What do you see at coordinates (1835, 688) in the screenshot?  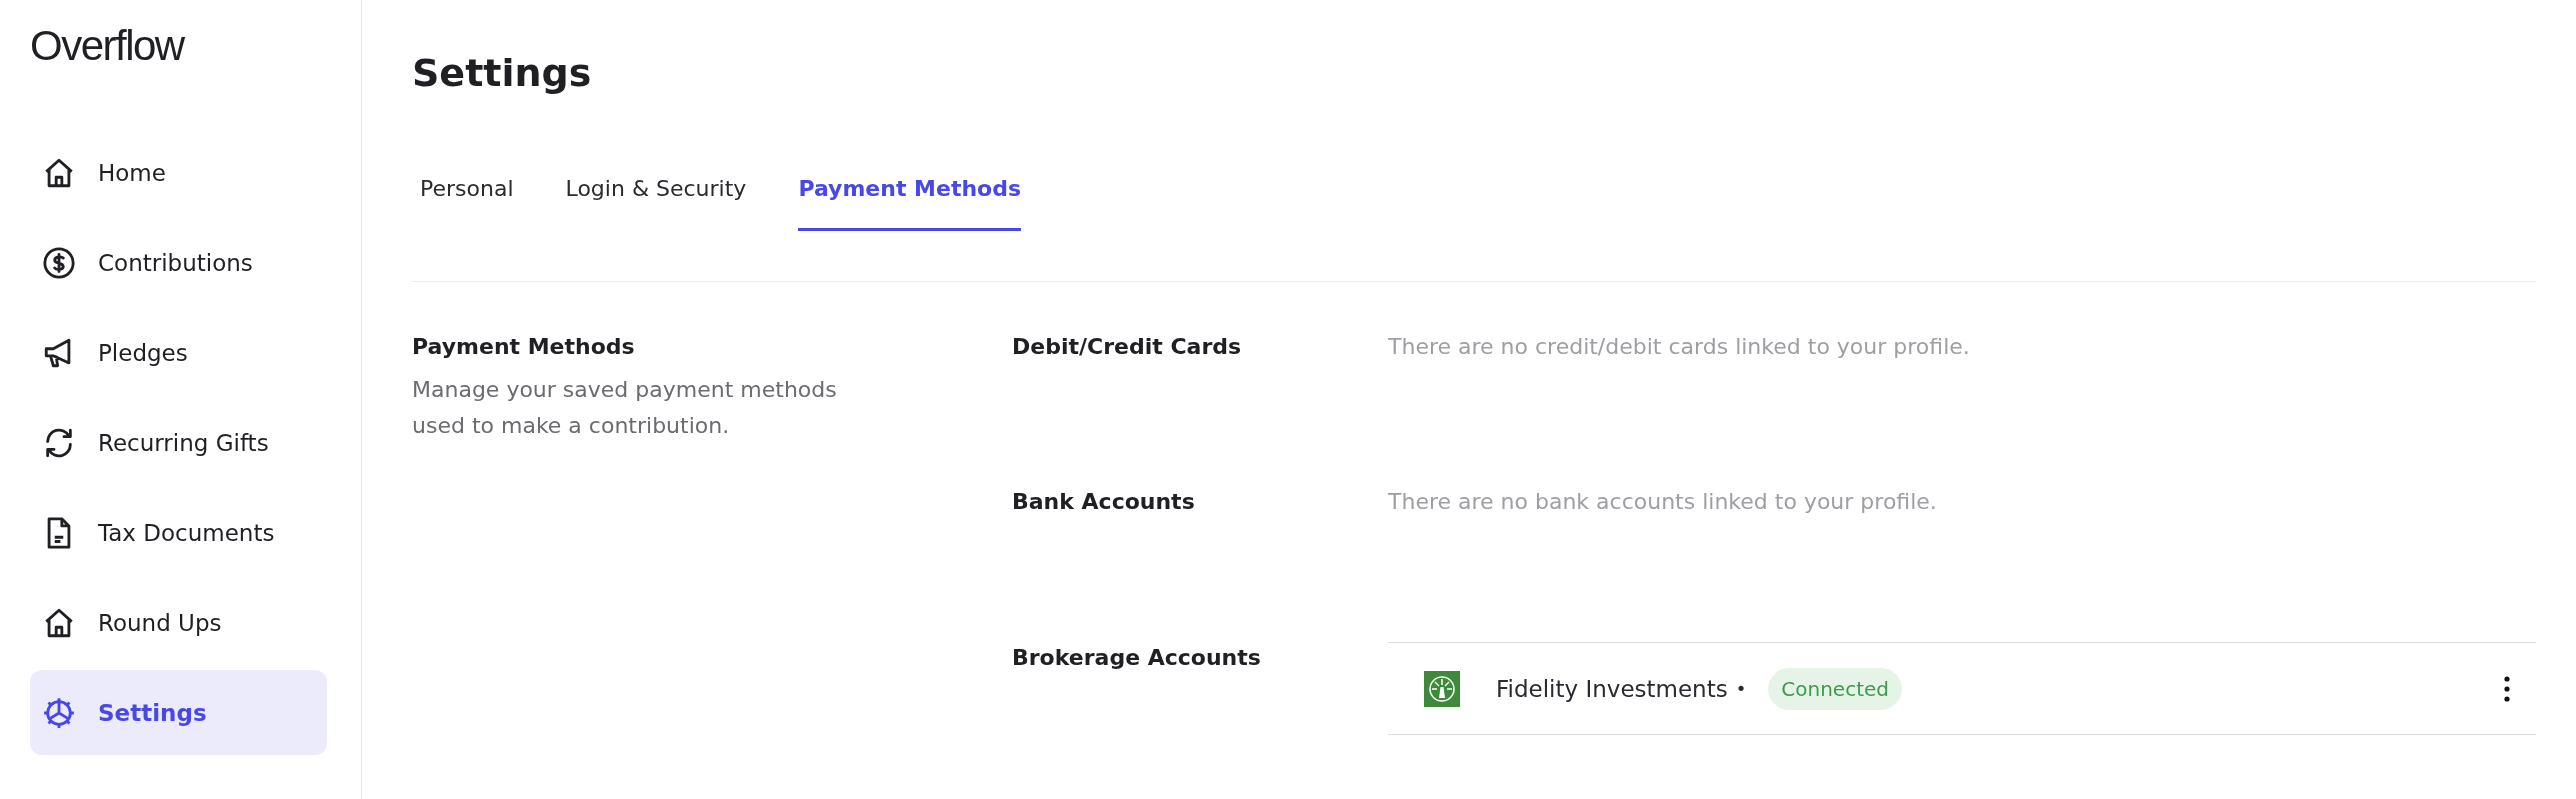 I see `status-badge: Connected` at bounding box center [1835, 688].